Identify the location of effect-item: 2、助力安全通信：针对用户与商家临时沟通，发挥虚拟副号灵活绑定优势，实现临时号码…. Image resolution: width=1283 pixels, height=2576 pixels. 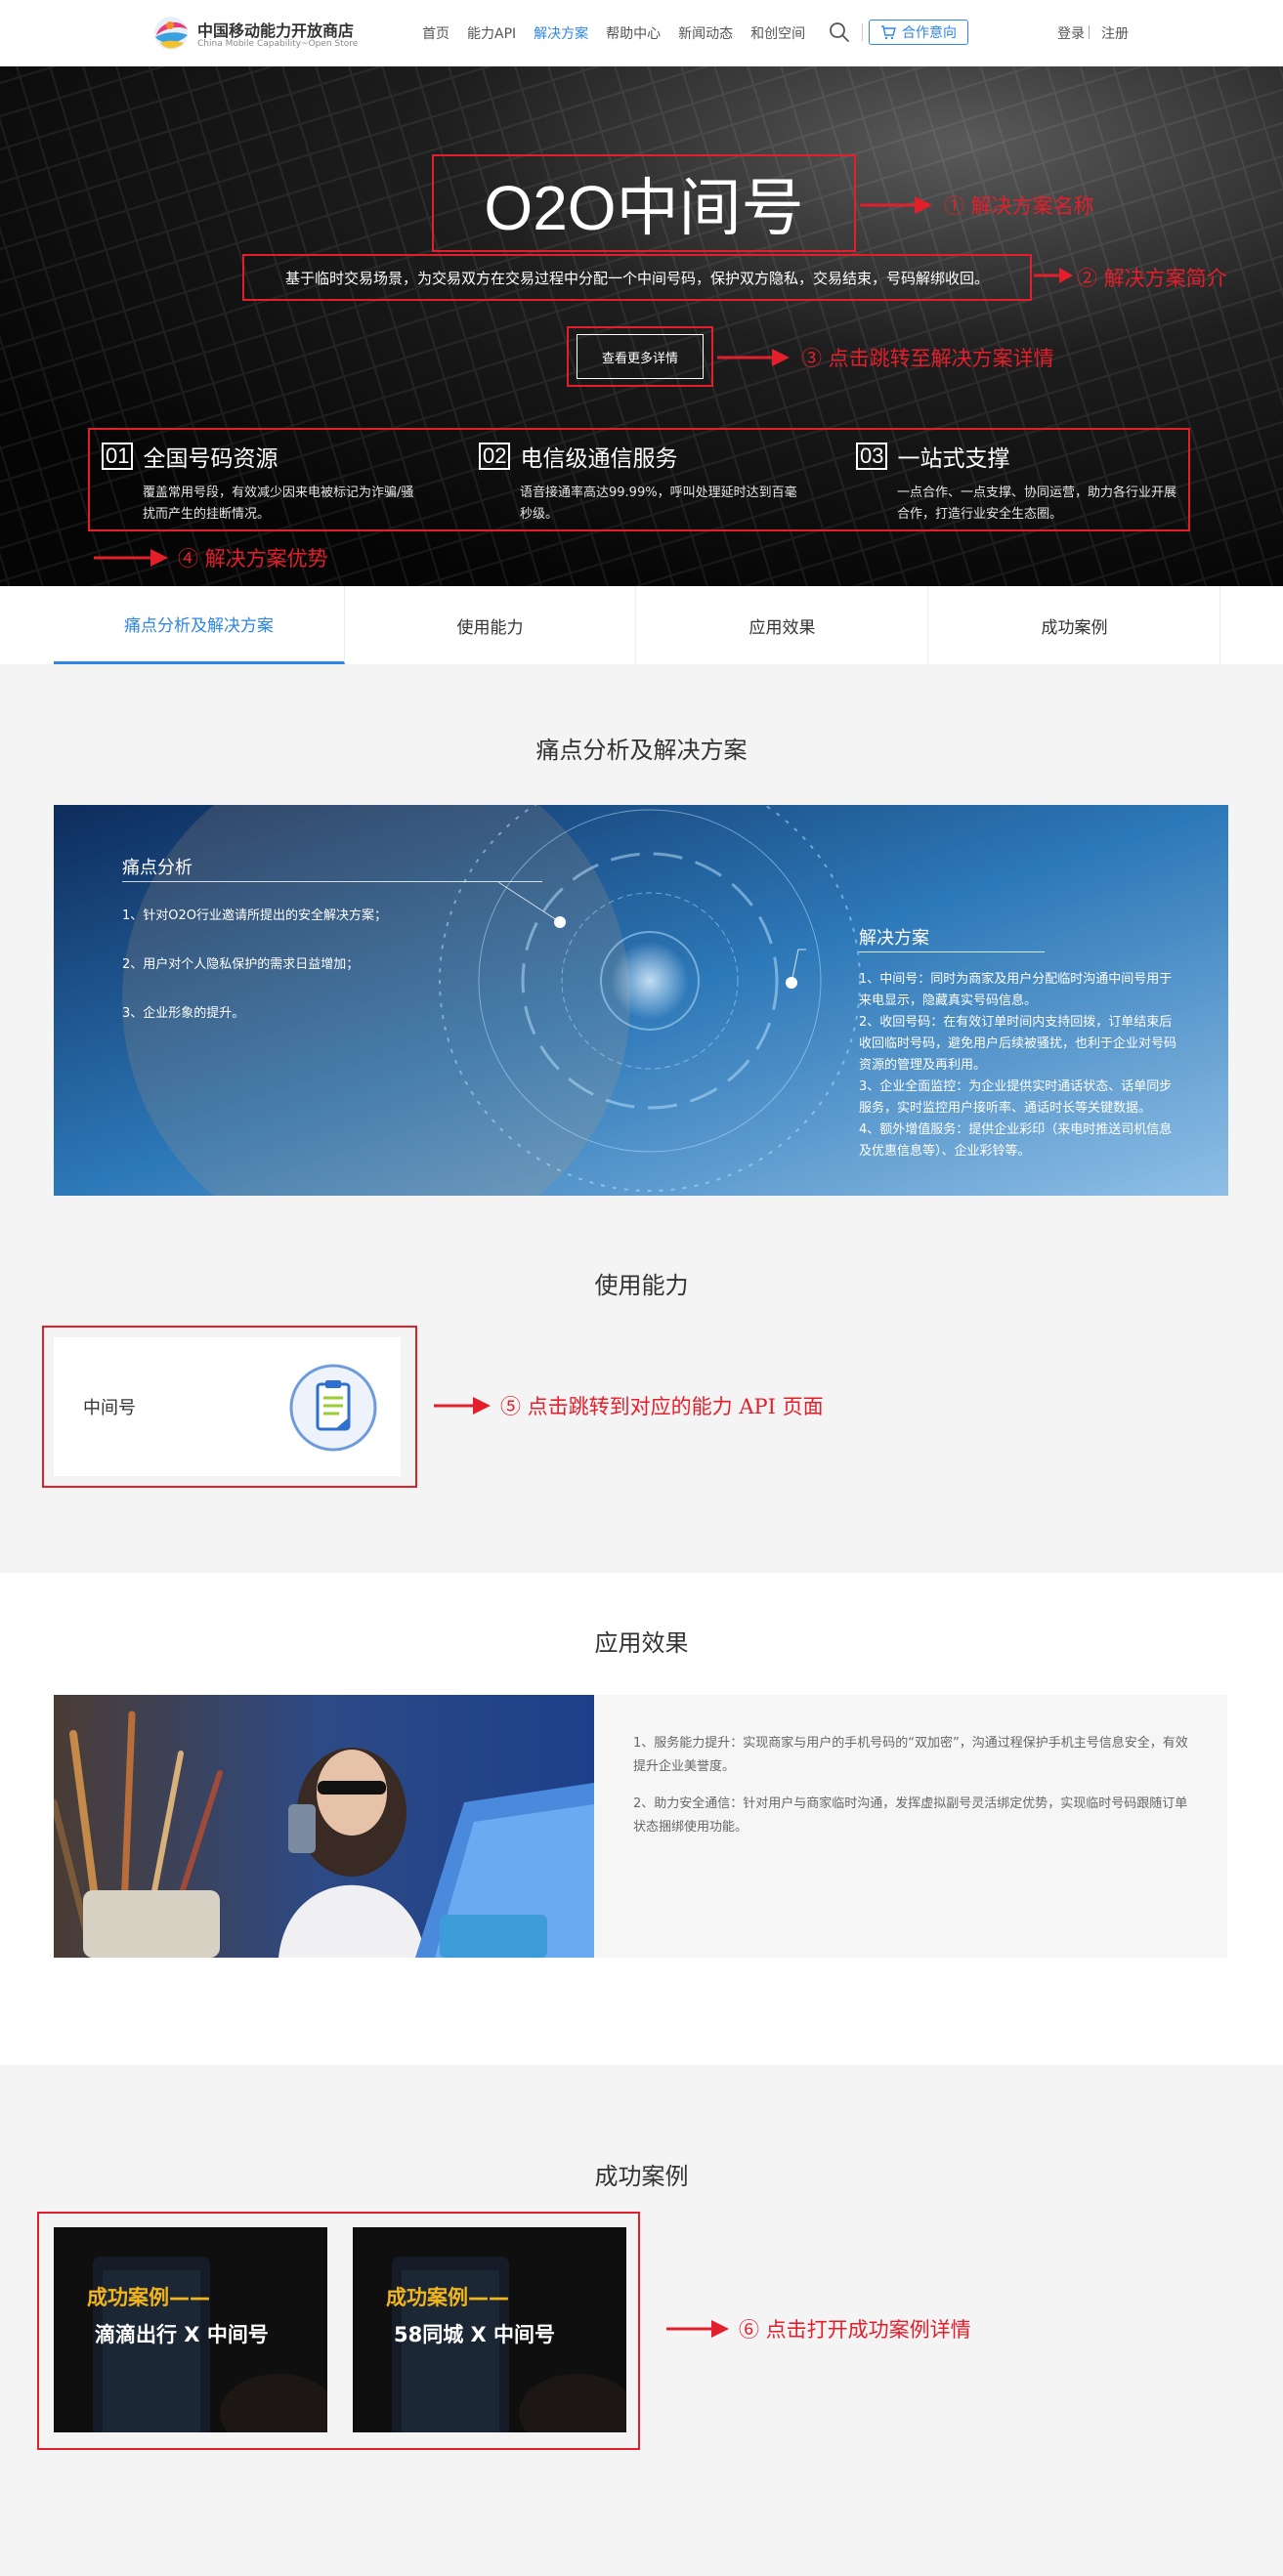
(910, 1815).